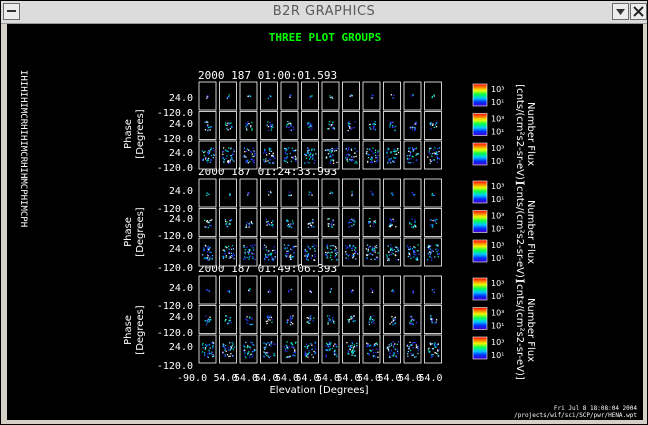 Image resolution: width=648 pixels, height=425 pixels. What do you see at coordinates (638, 11) in the screenshot?
I see `close-icon` at bounding box center [638, 11].